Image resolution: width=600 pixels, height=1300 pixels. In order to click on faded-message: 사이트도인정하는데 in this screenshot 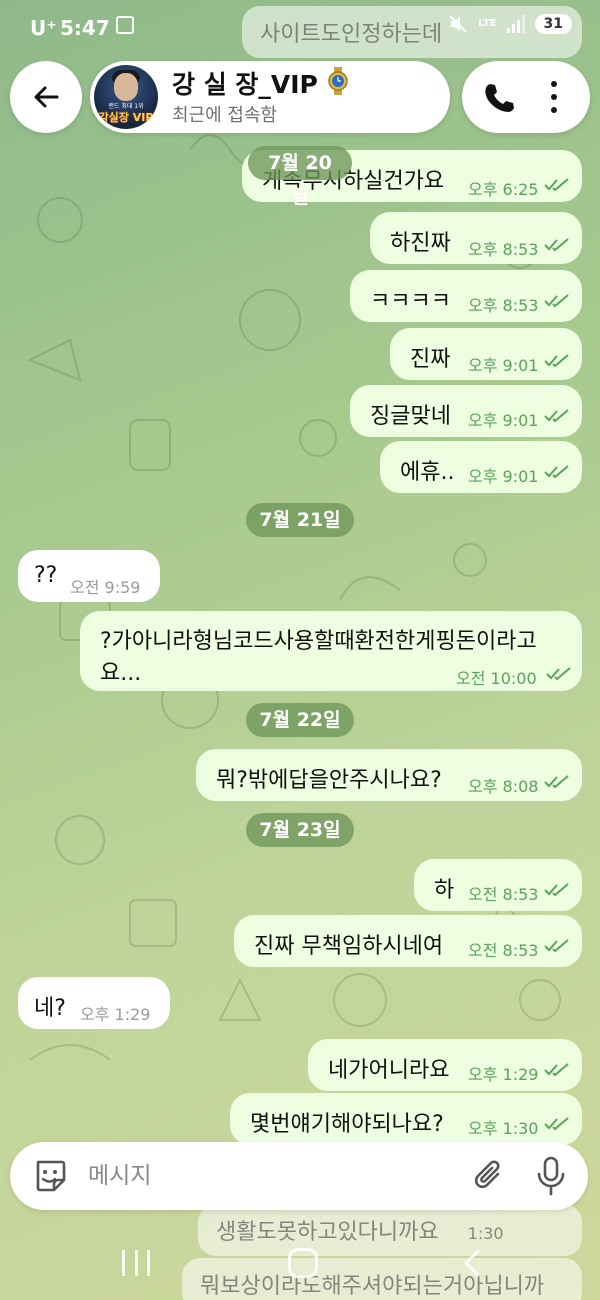, I will do `click(412, 32)`.